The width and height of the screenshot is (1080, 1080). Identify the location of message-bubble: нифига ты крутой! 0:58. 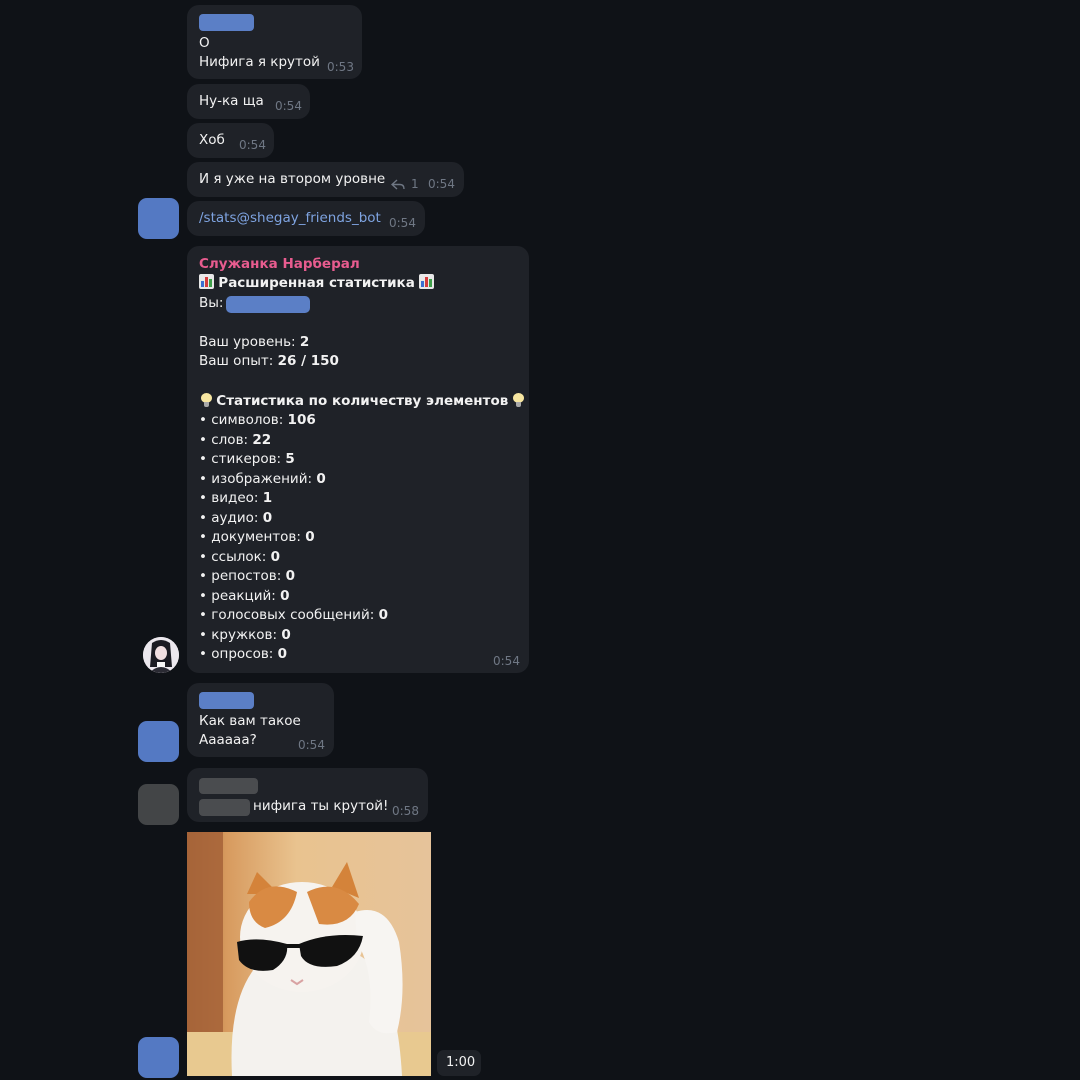
(307, 795).